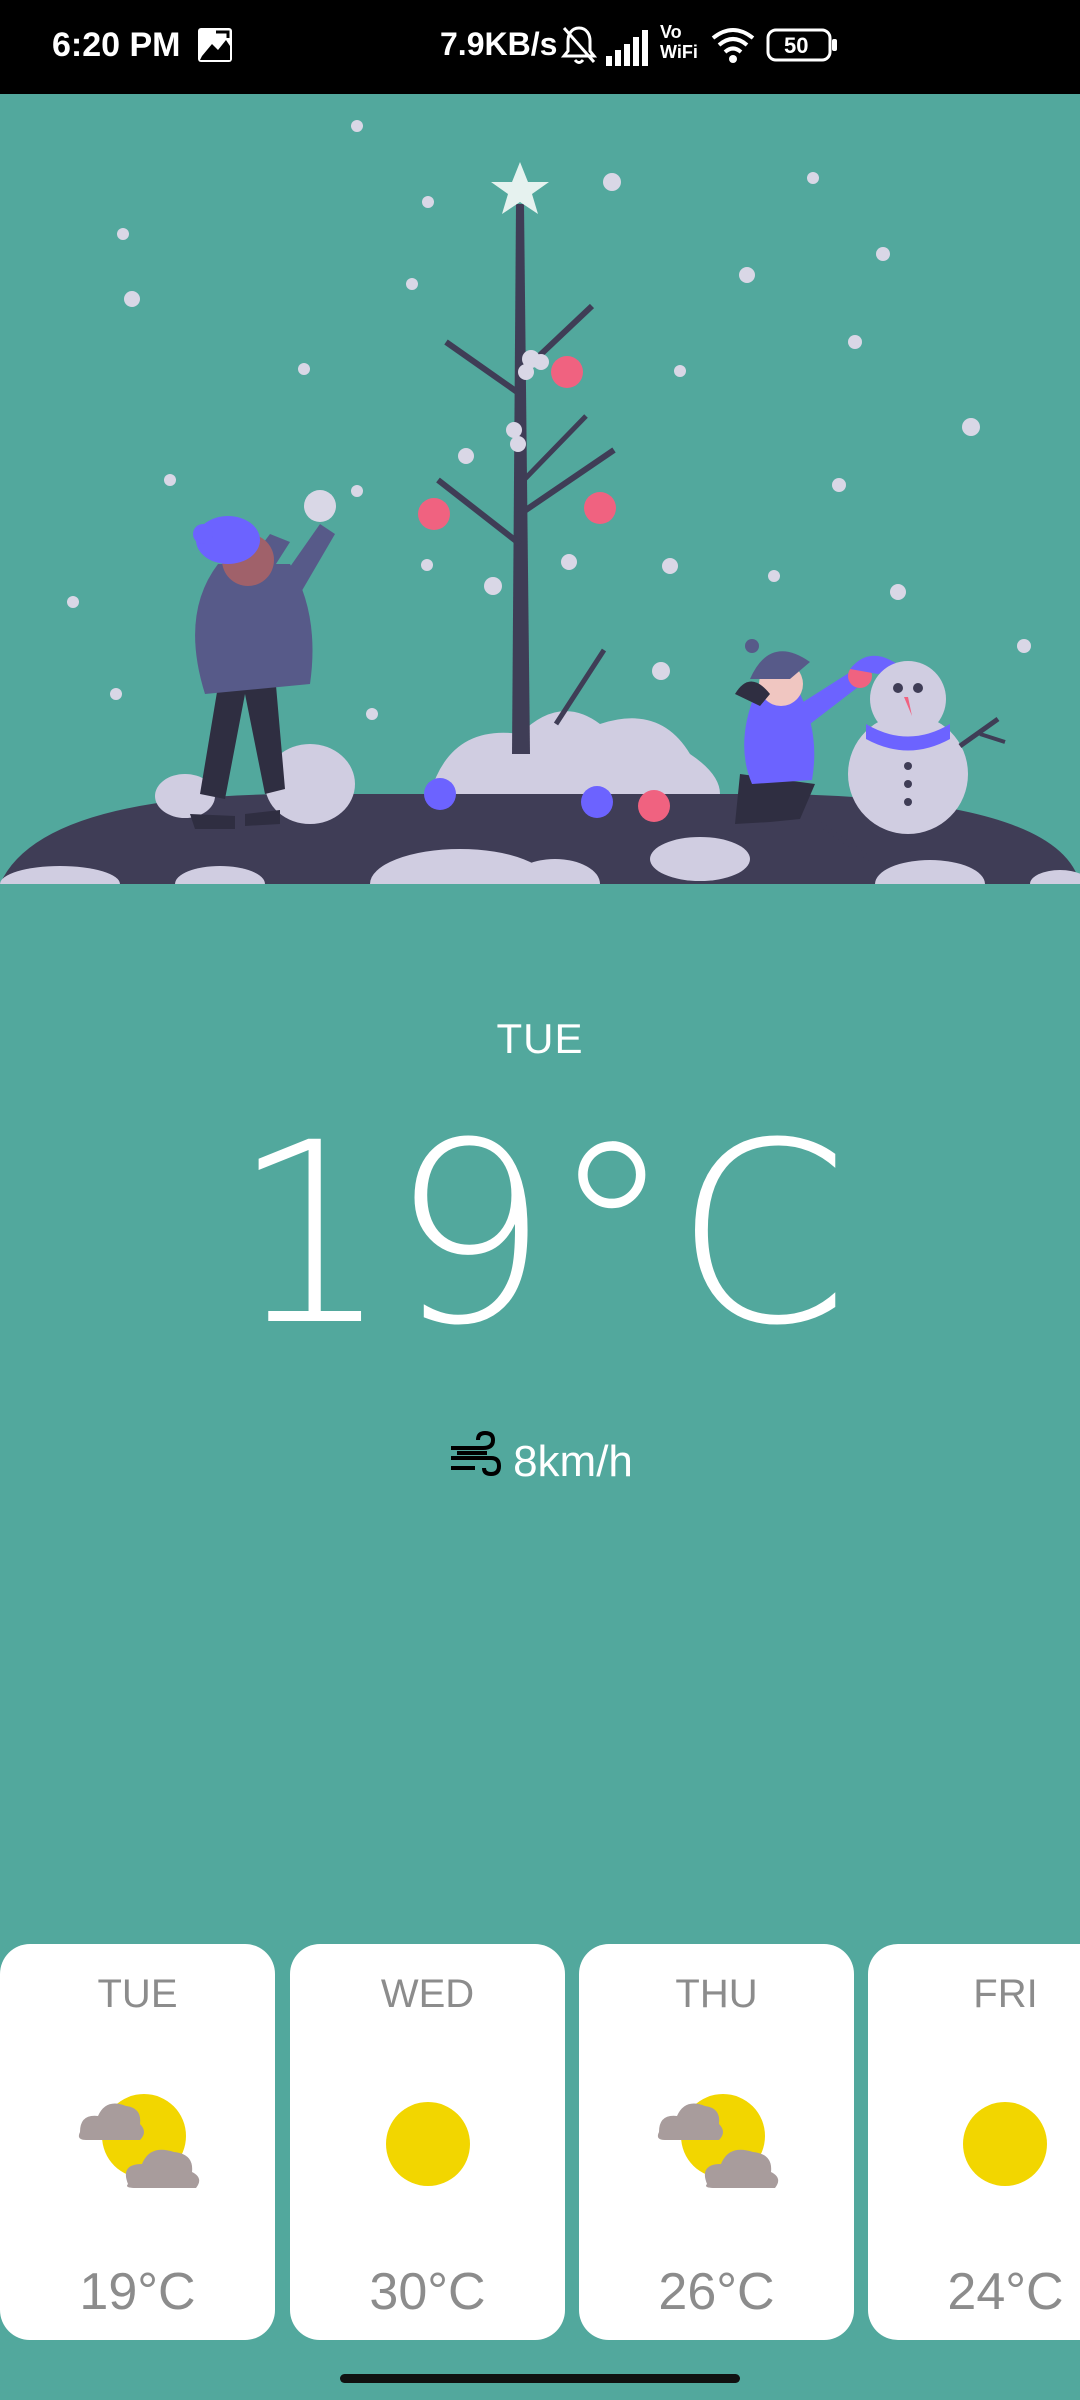  Describe the element at coordinates (716, 2292) in the screenshot. I see `forecast-temp: 26°C` at that location.